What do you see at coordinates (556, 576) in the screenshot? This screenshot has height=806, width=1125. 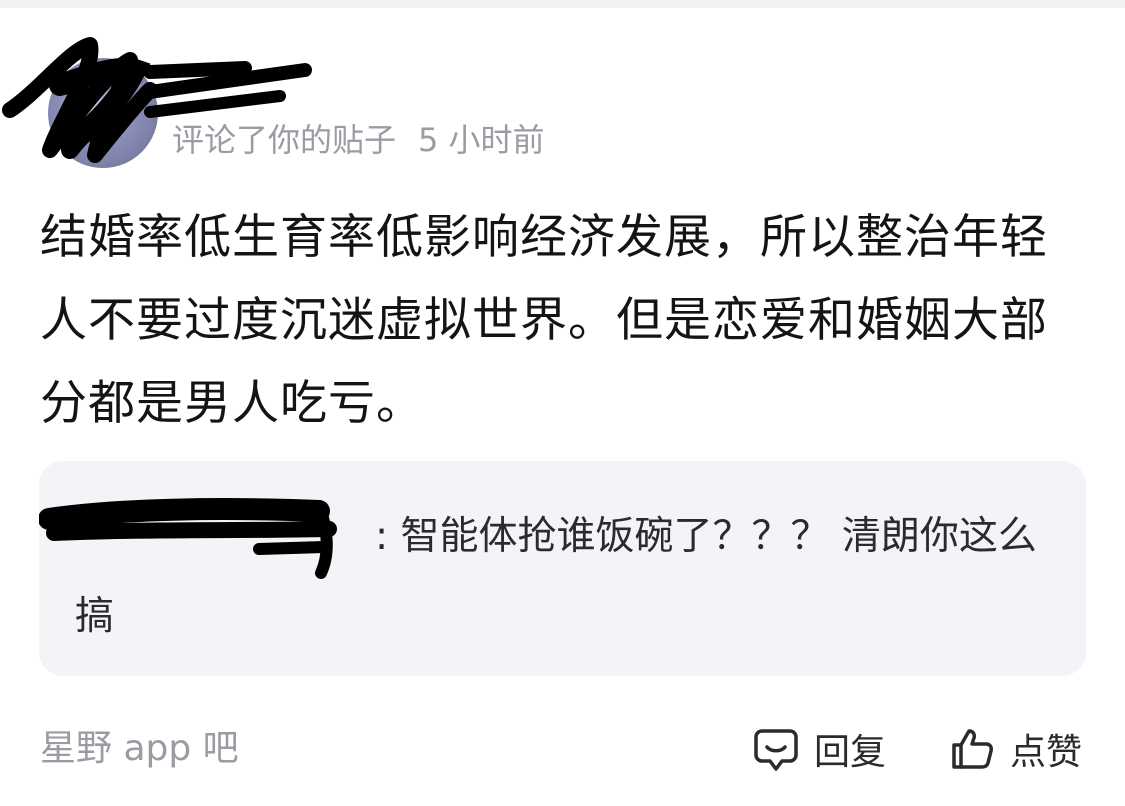 I see `quoted-text: : 智能体抢谁饭碗了？？？ 清朗你这么搞` at bounding box center [556, 576].